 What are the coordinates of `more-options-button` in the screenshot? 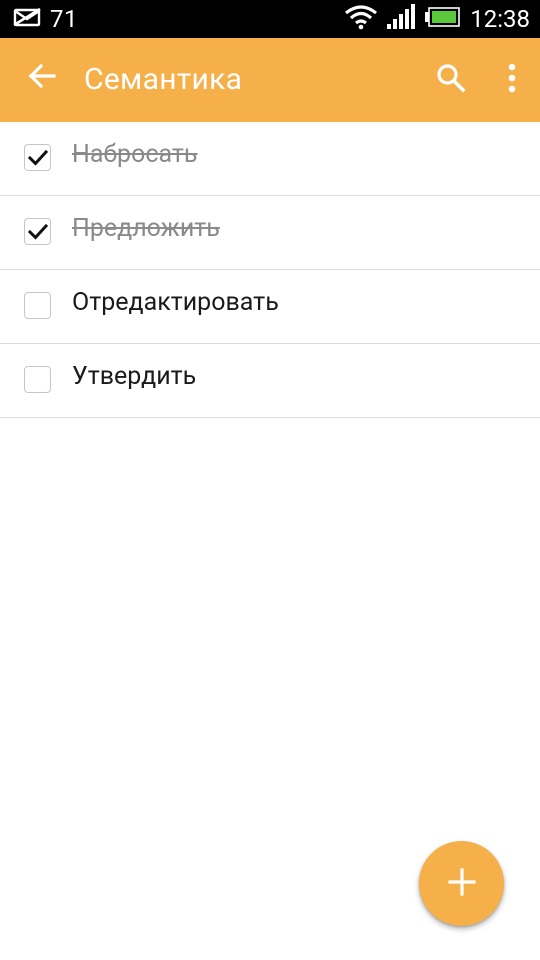 It's located at (512, 80).